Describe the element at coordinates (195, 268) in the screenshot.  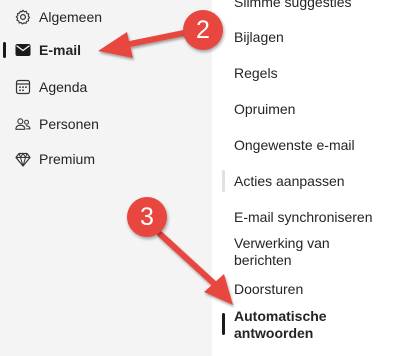
I see `arrow-to-automatische-antwoorden` at that location.